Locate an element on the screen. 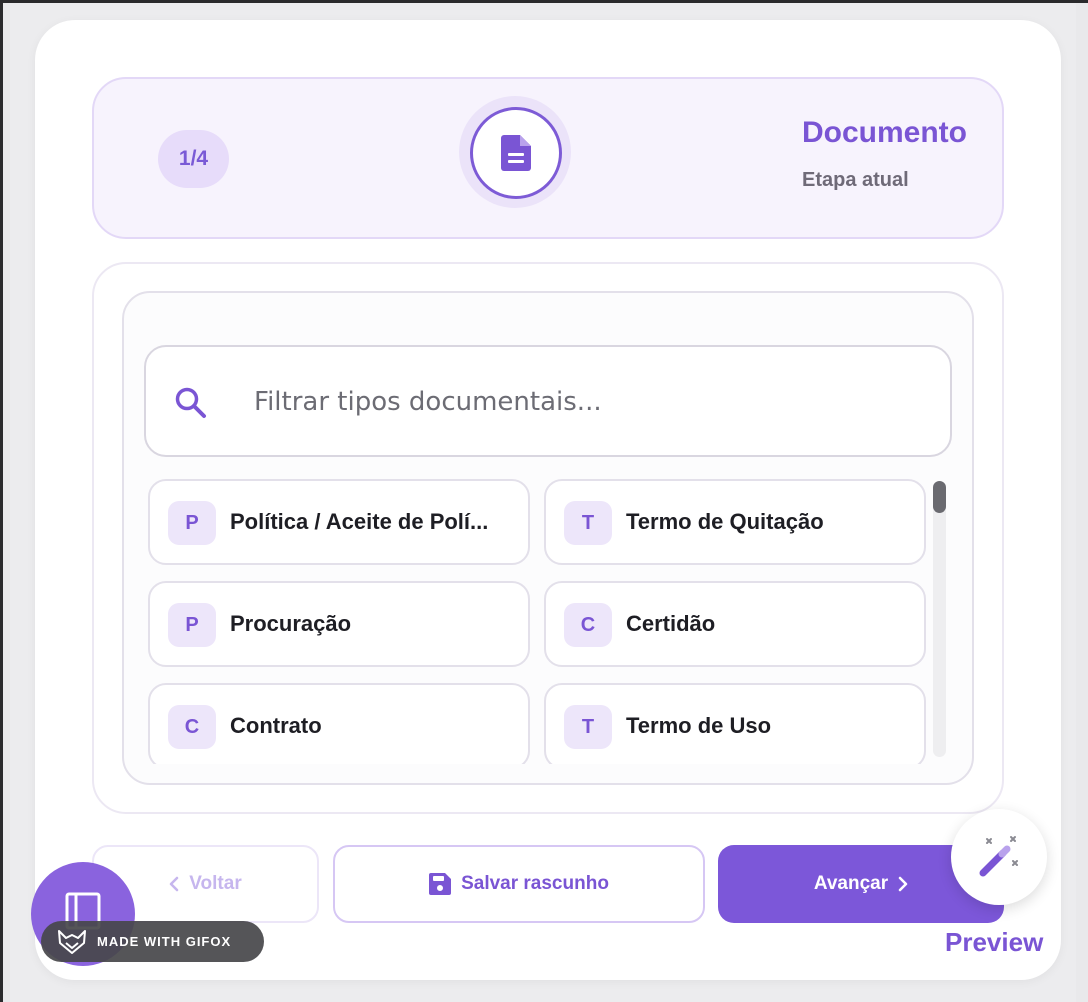 Image resolution: width=1088 pixels, height=1002 pixels. document-type-label: Contrato is located at coordinates (276, 725).